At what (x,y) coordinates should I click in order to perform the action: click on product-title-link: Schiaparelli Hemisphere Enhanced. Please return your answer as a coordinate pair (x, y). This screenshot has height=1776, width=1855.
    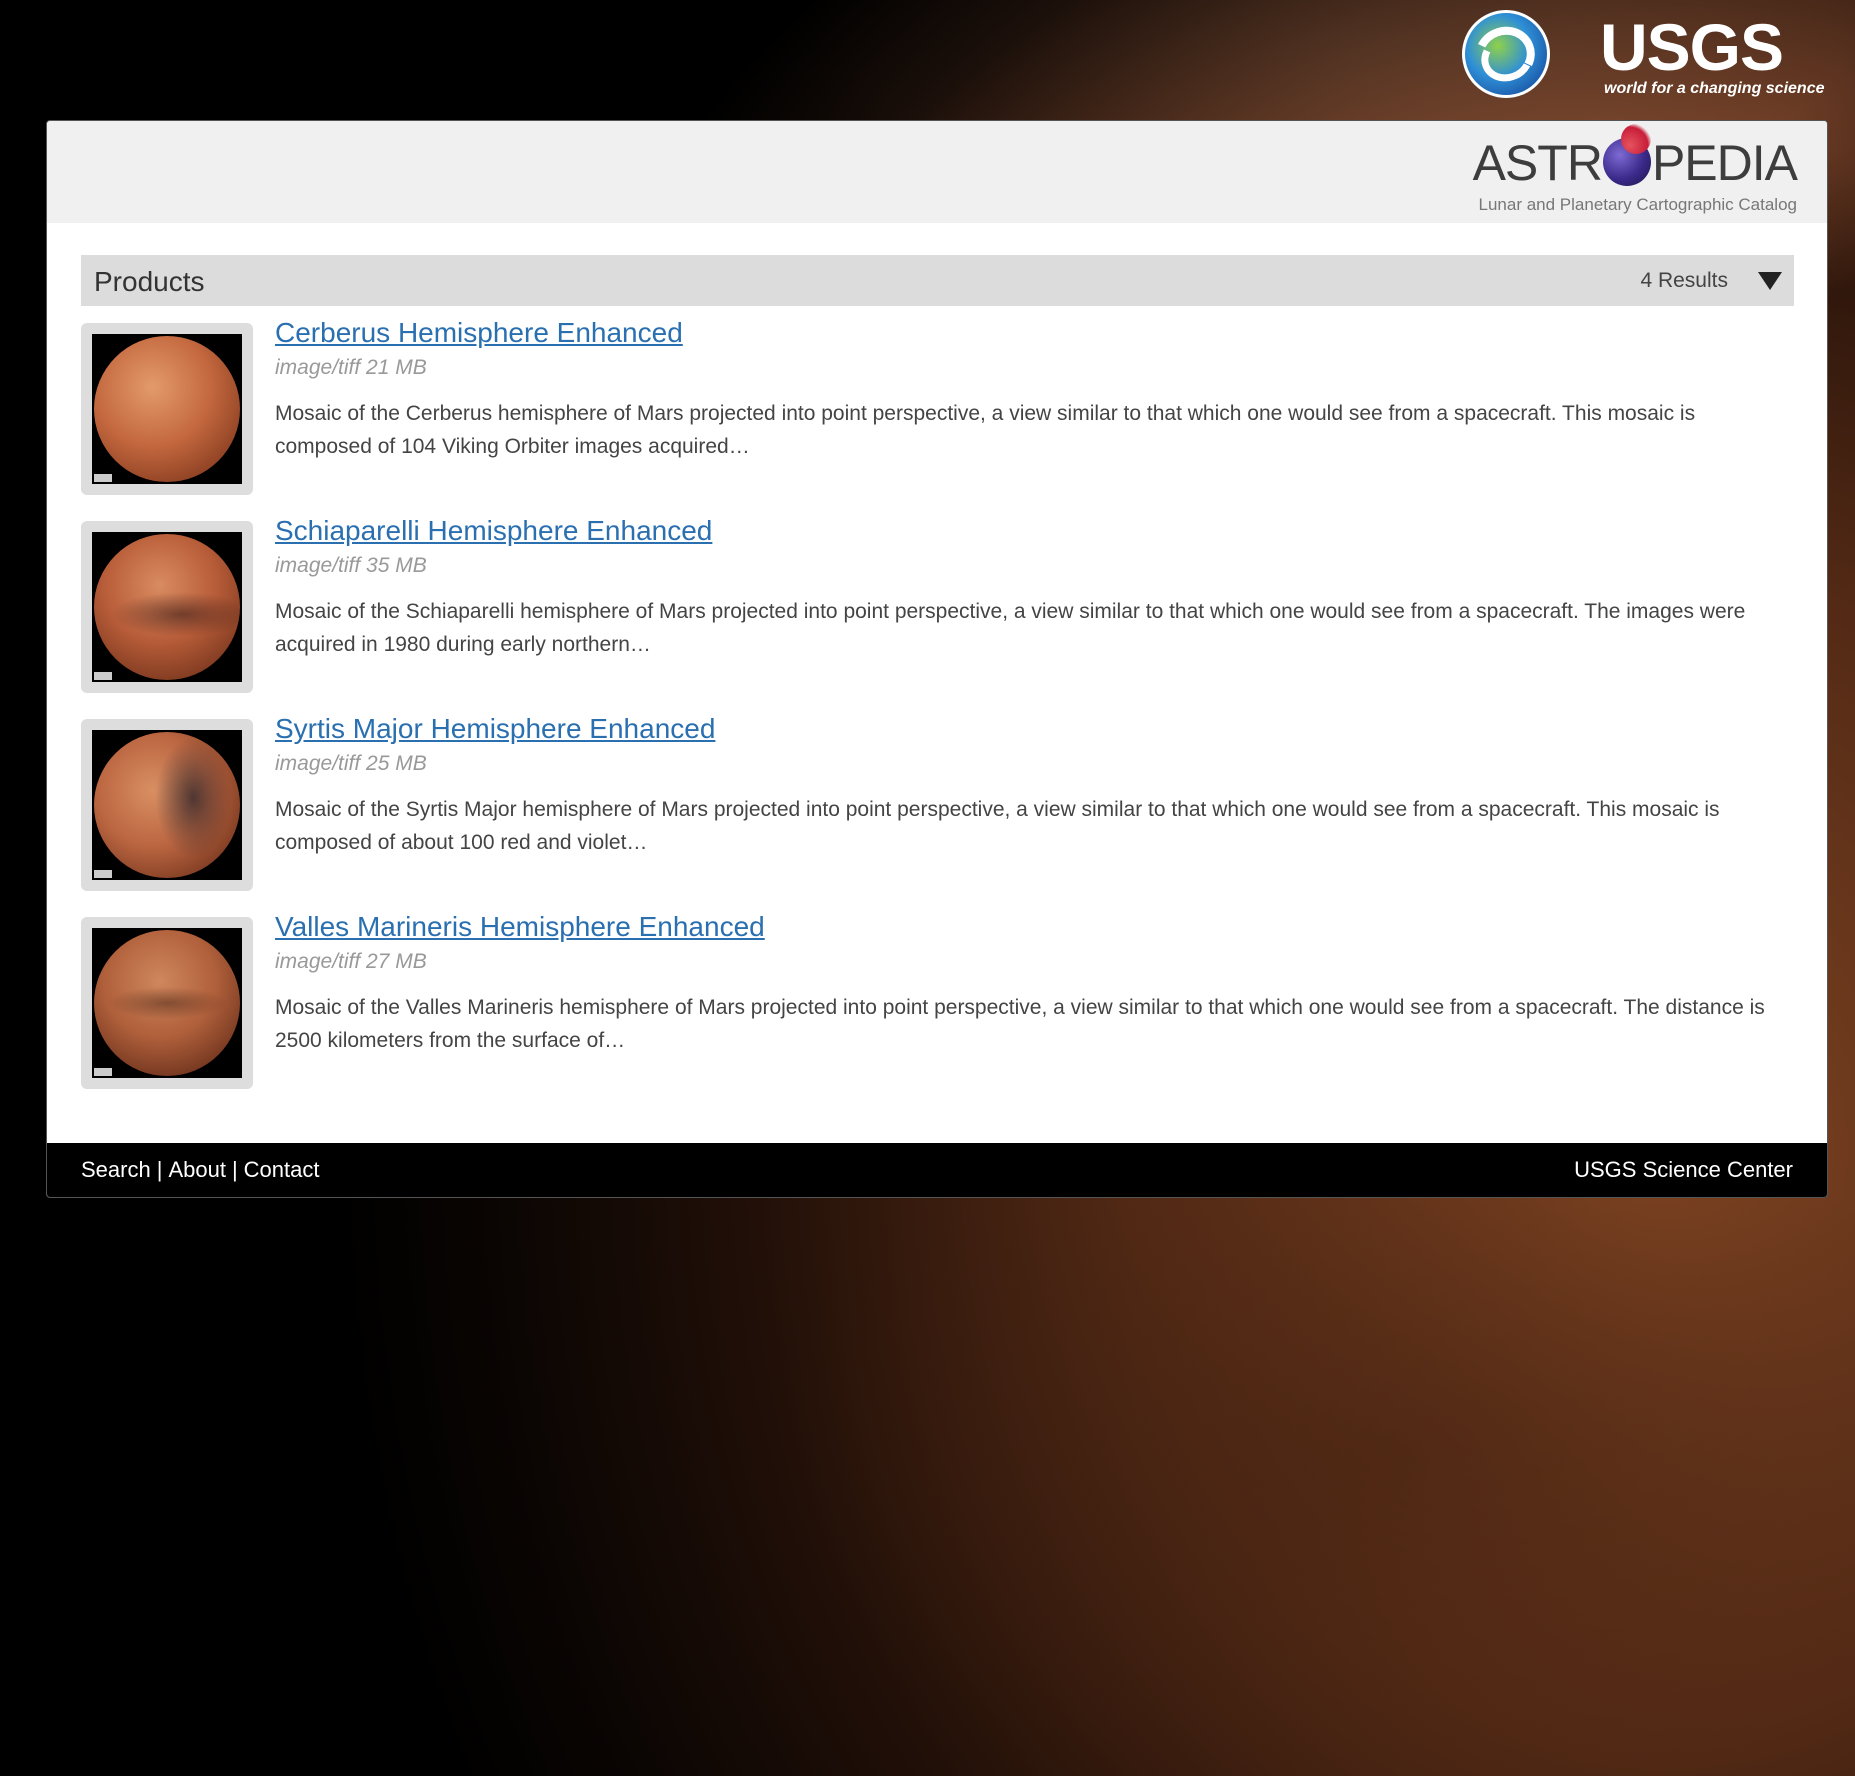
    Looking at the image, I should click on (493, 531).